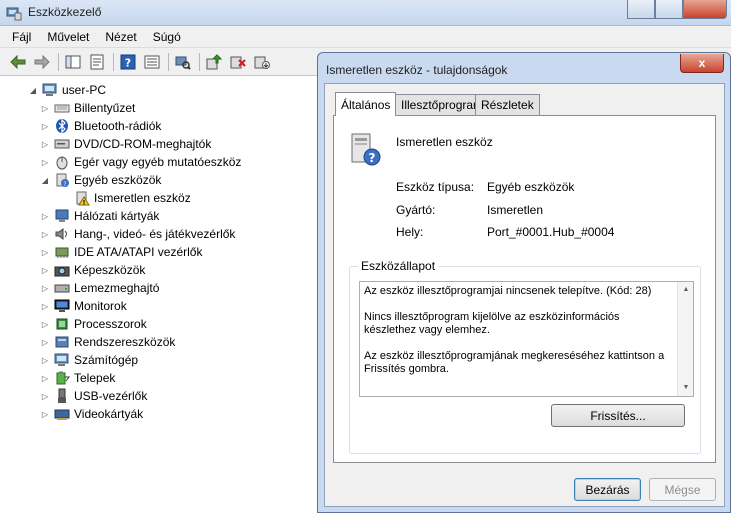 The width and height of the screenshot is (731, 513). Describe the element at coordinates (416, 210) in the screenshot. I see `manufacturer-label: Gyártó:` at that location.